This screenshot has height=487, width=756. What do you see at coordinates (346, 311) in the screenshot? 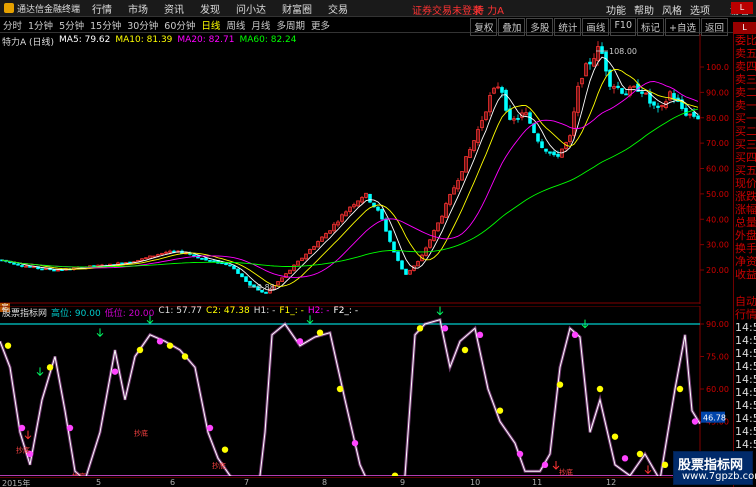
I see `indicator-f2: F2_: -` at bounding box center [346, 311].